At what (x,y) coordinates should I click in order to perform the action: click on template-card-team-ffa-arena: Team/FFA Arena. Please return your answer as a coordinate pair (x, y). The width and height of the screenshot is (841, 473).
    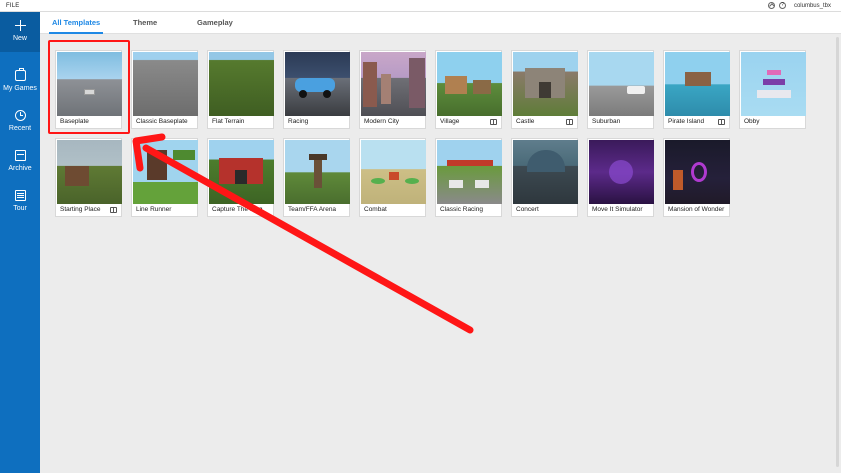
    Looking at the image, I should click on (316, 177).